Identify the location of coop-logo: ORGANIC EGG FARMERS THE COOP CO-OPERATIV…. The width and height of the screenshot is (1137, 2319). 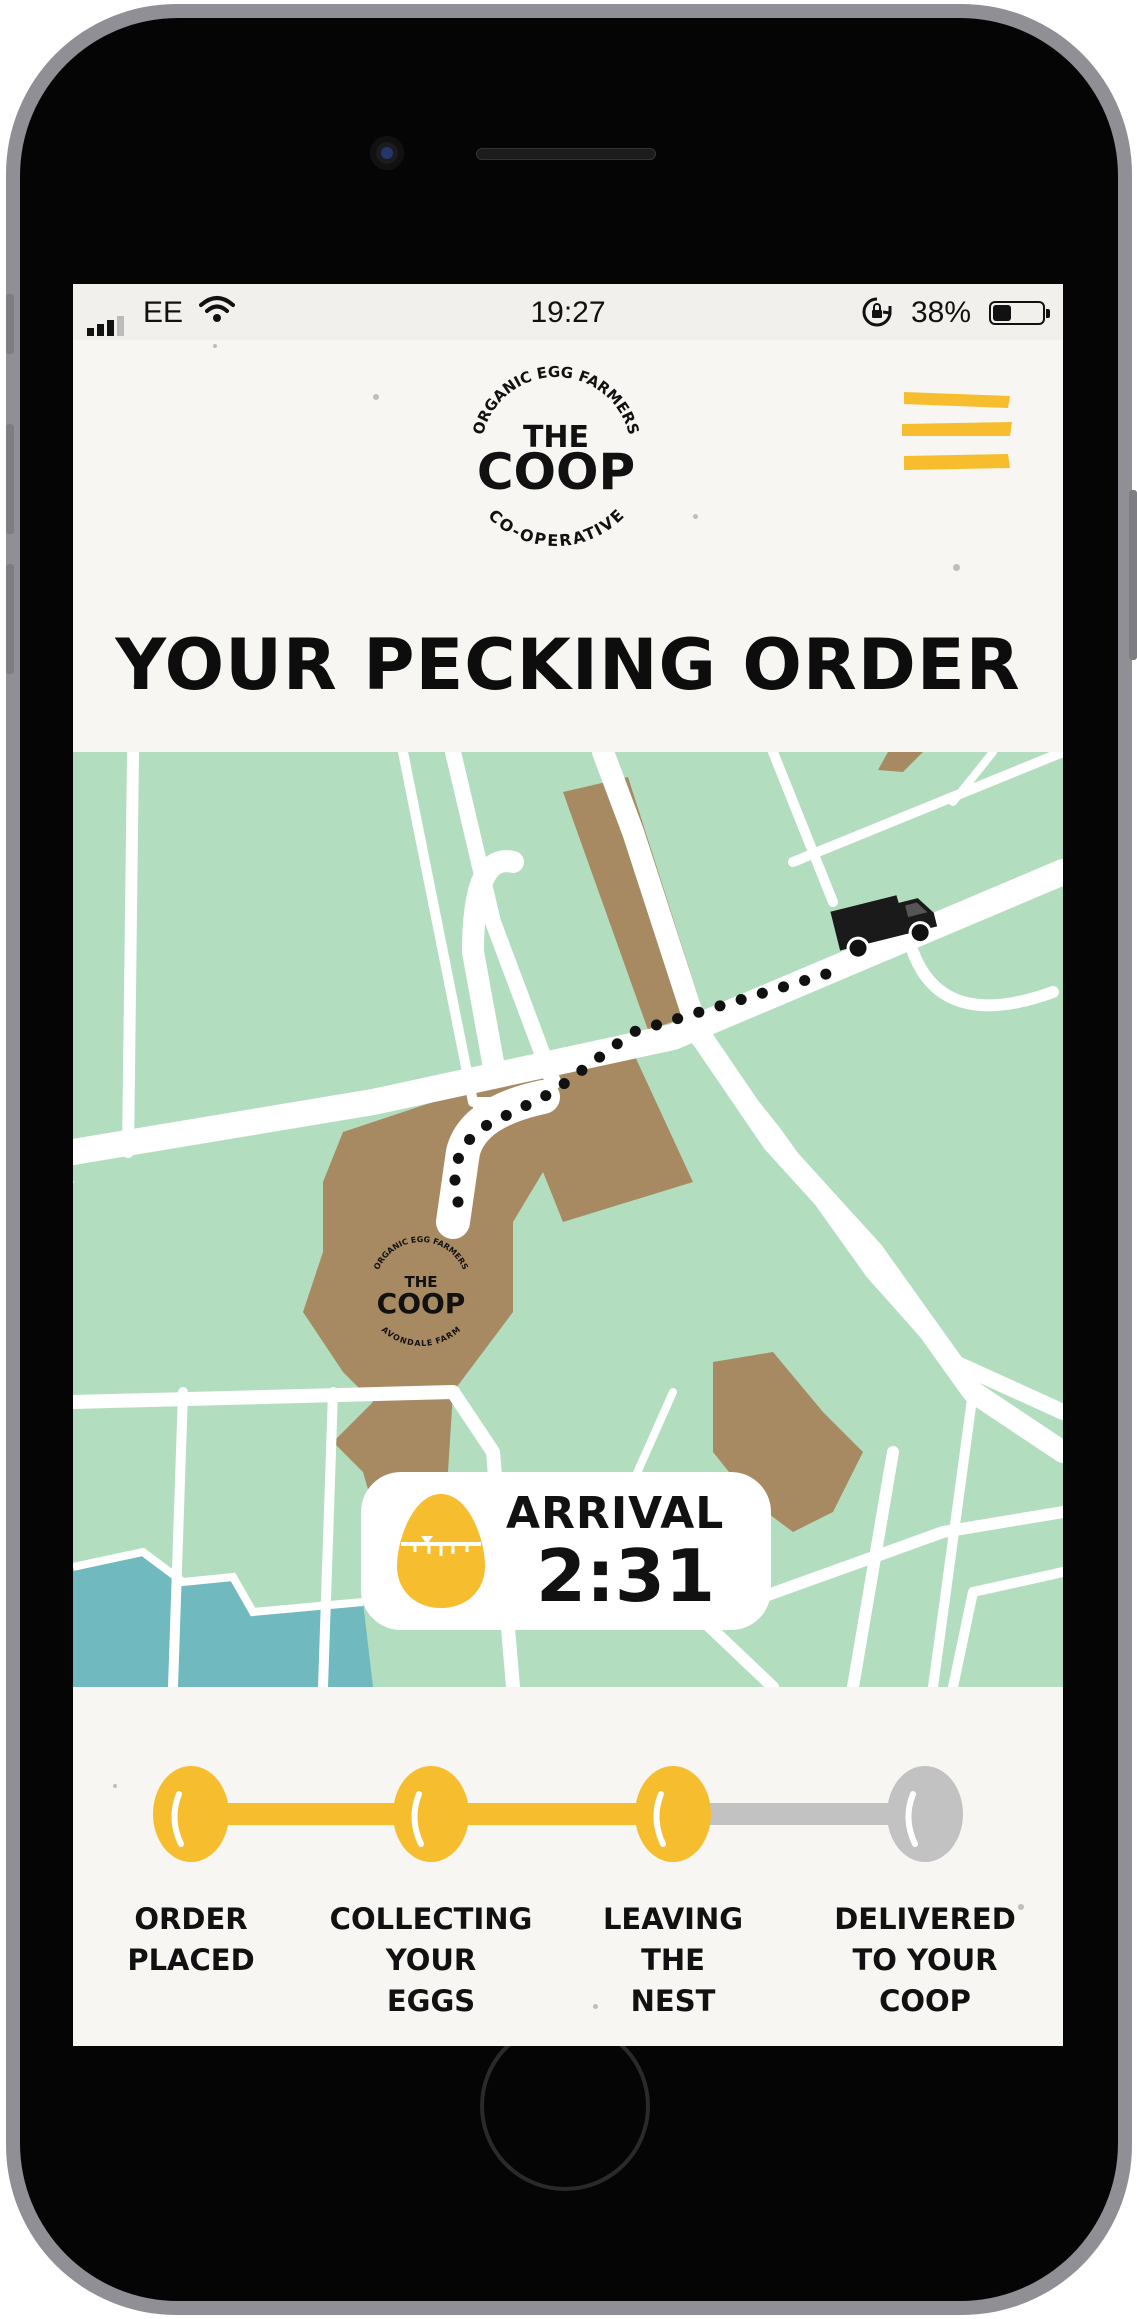
(556, 457).